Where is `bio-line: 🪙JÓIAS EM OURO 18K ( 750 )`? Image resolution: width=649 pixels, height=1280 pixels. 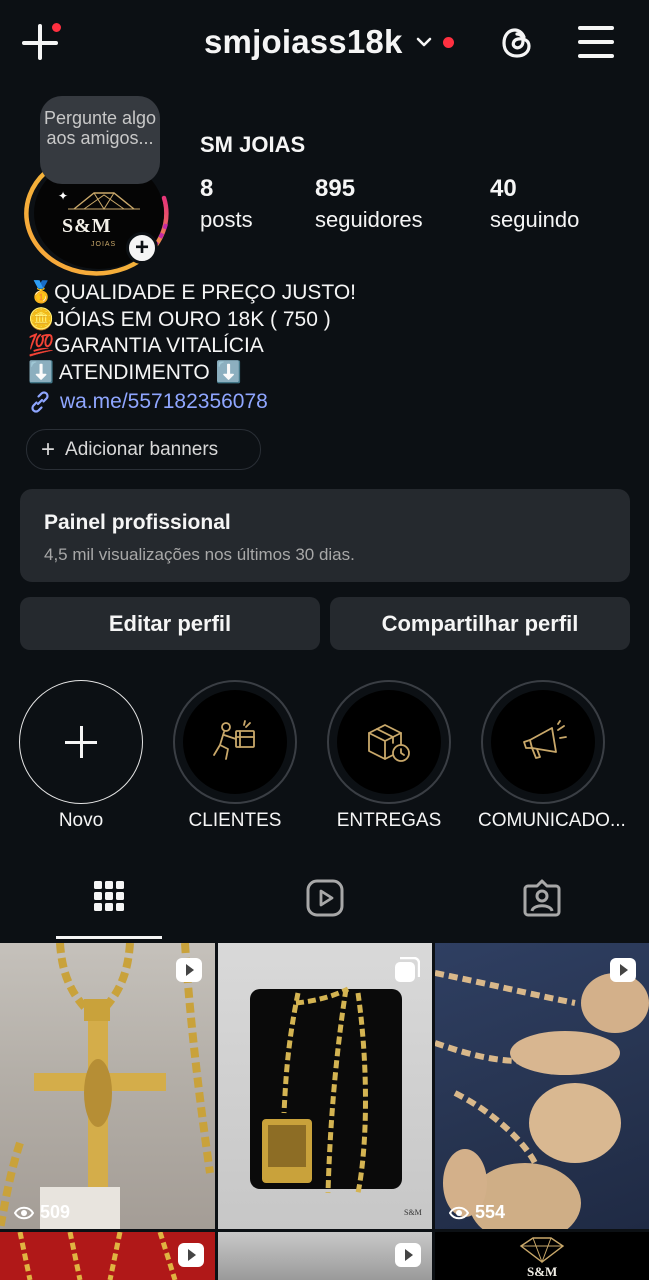
bio-line: 🪙JÓIAS EM OURO 18K ( 750 ) is located at coordinates (179, 319).